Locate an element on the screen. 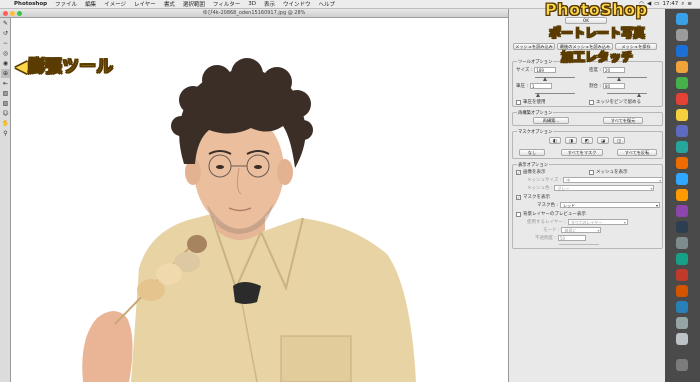 The width and height of the screenshot is (700, 382). show-mesh-label: メッシュを表示 is located at coordinates (612, 172).